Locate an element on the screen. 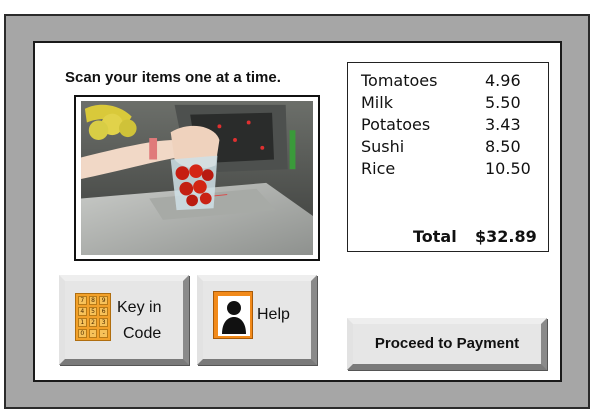  keypad-key: 5 is located at coordinates (93, 311).